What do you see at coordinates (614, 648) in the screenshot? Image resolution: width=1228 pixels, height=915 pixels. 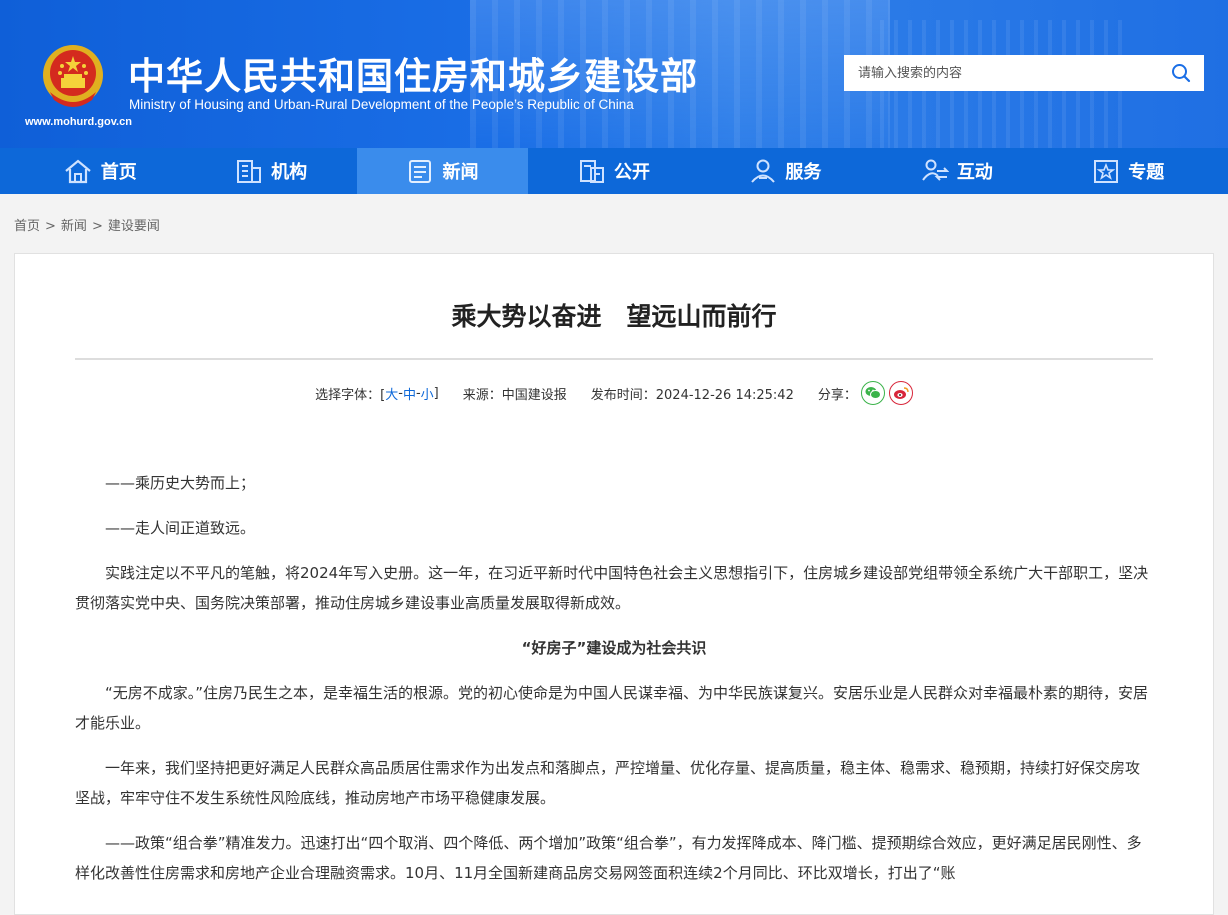 I see `article-subheading: “好房子”建设成为社会共识` at bounding box center [614, 648].